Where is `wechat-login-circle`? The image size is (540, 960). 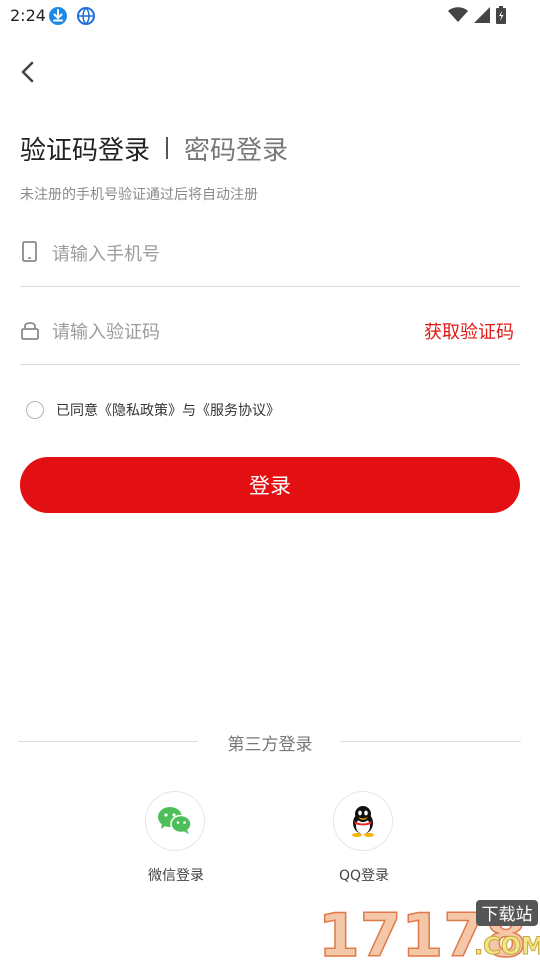 wechat-login-circle is located at coordinates (175, 821).